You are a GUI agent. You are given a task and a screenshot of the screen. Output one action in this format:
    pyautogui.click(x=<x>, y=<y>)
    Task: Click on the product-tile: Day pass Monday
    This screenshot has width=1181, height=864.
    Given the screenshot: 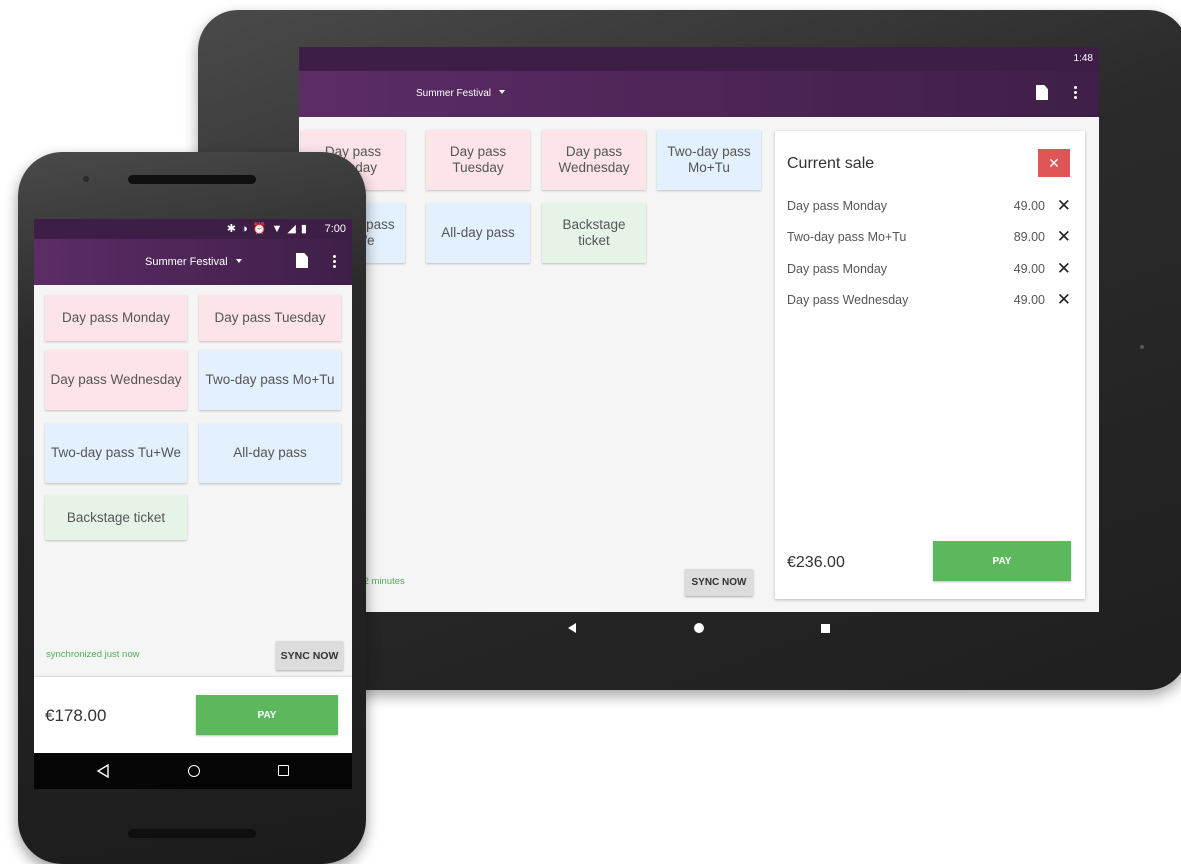 What is the action you would take?
    pyautogui.click(x=116, y=318)
    